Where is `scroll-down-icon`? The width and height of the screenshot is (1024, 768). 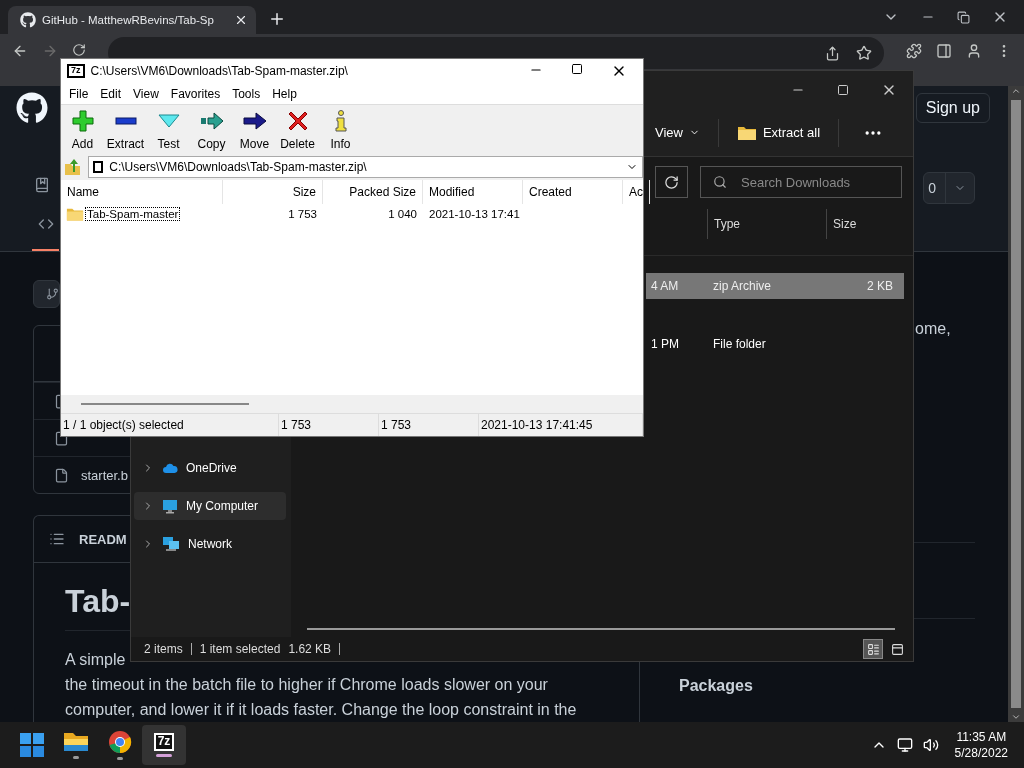 scroll-down-icon is located at coordinates (1016, 717).